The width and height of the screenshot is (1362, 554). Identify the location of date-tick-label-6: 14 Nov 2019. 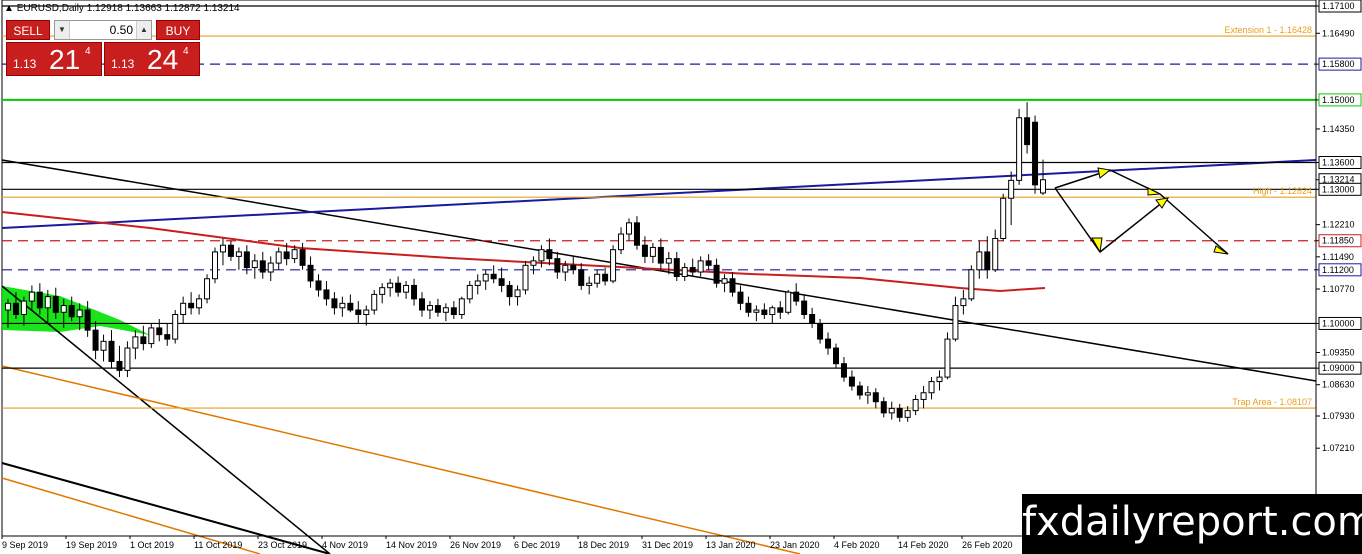
(411, 545).